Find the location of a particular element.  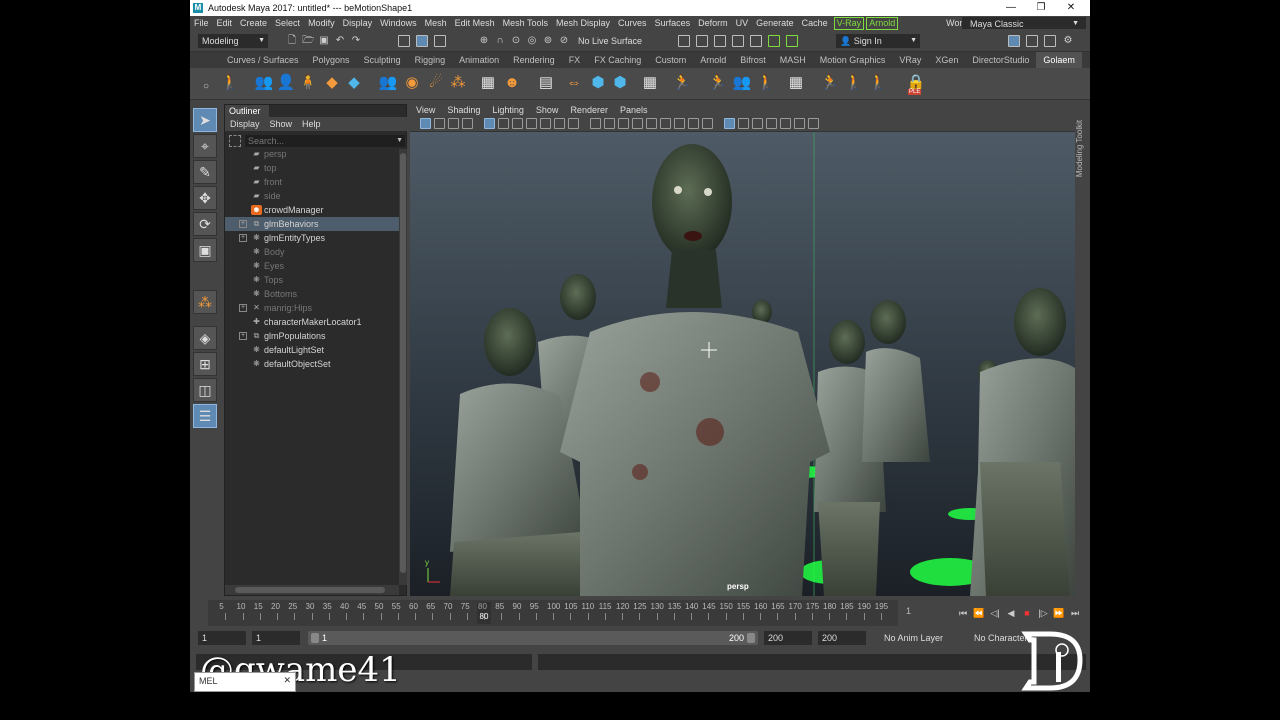

channel-box-toggle-icon: ⚙ is located at coordinates (1068, 41).